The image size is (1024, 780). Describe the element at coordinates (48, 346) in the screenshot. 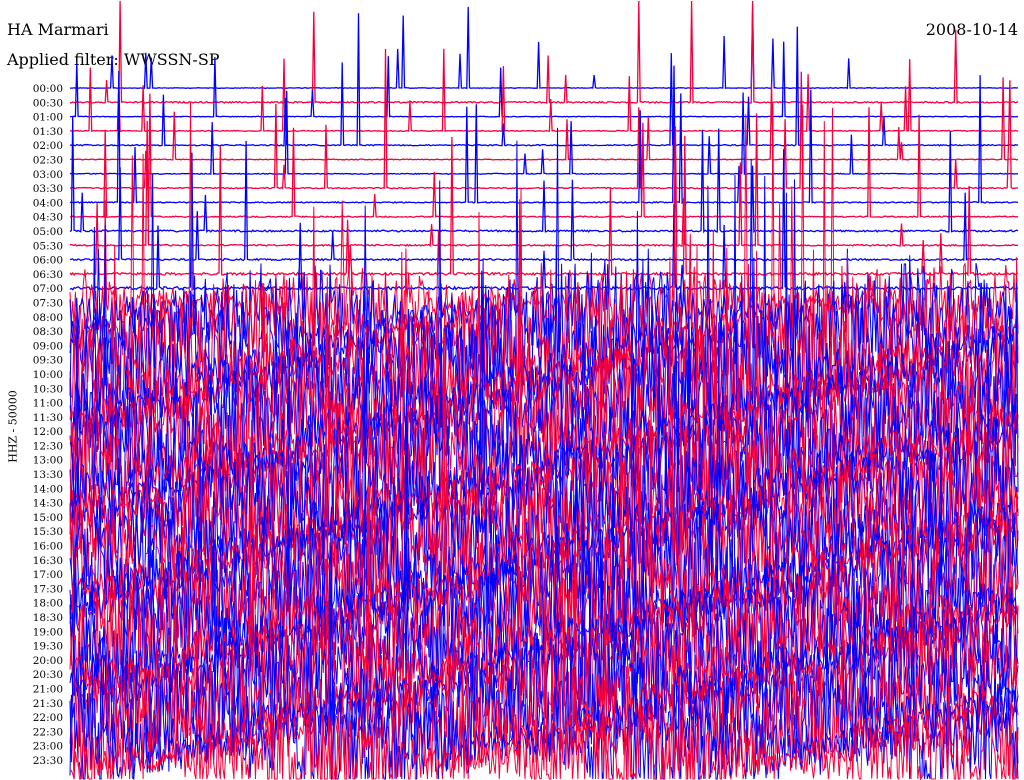

I see `time-tick-label: 09:00` at that location.